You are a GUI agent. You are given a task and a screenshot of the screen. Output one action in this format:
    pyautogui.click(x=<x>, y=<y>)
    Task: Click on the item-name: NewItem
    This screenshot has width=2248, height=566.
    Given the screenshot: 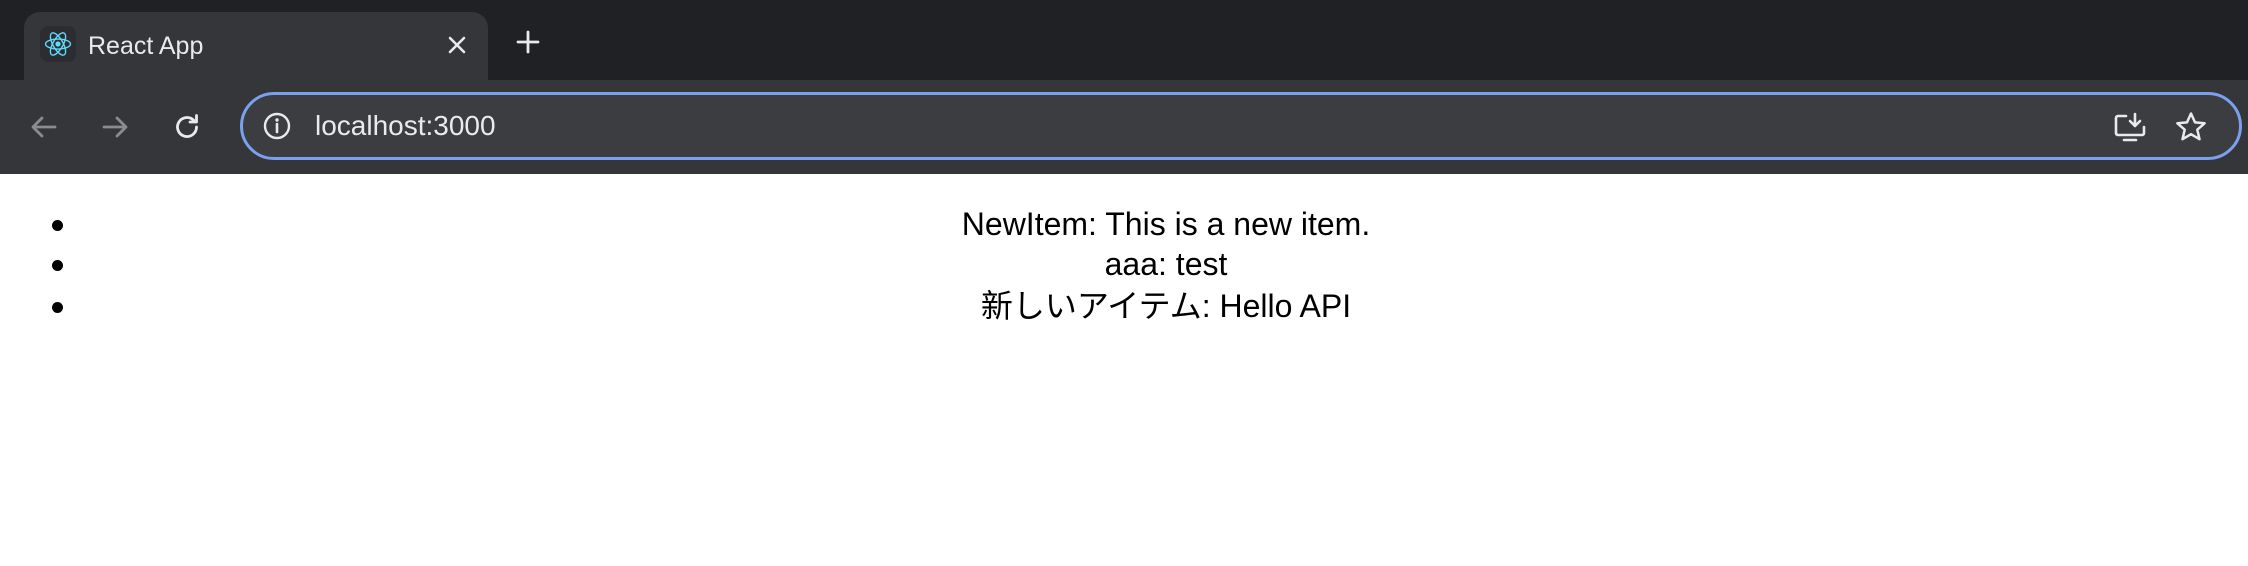 What is the action you would take?
    pyautogui.click(x=1025, y=224)
    